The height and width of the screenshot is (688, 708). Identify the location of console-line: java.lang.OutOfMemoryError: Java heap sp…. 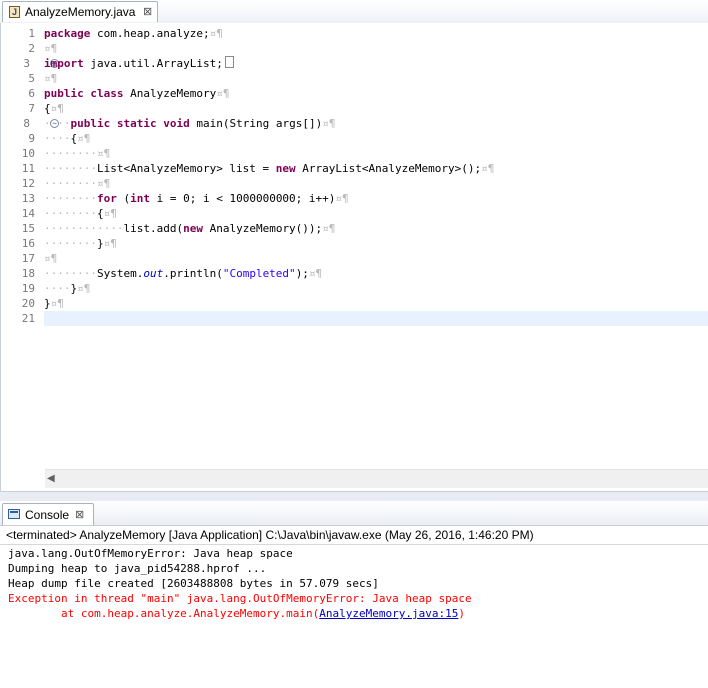
(150, 553).